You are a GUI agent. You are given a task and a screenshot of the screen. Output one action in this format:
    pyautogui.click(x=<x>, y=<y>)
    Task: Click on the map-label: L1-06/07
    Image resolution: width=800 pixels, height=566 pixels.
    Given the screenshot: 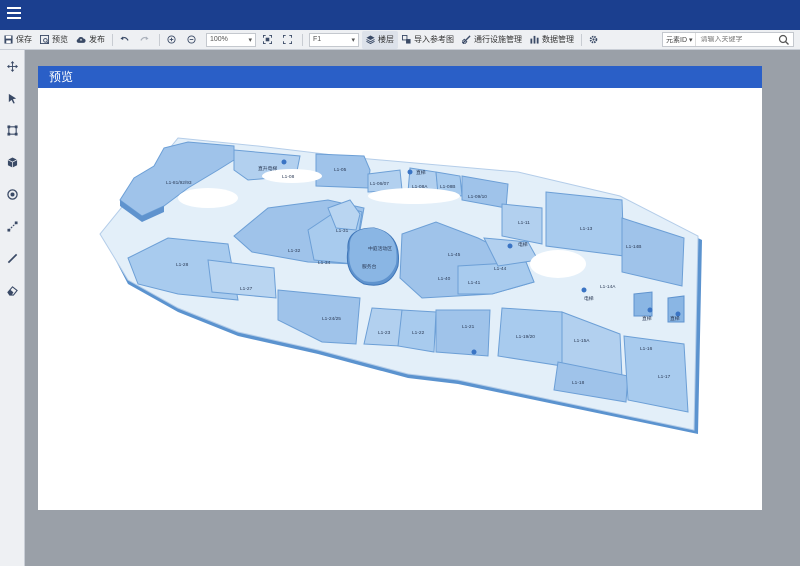 What is the action you would take?
    pyautogui.click(x=379, y=184)
    